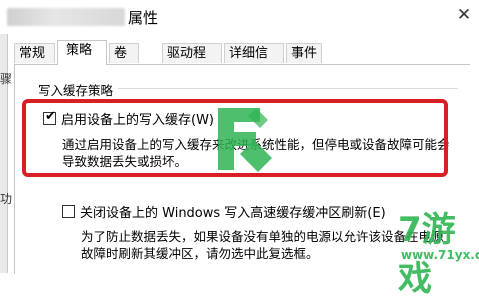 The image size is (479, 300). I want to click on tab-label: 卷, so click(121, 53).